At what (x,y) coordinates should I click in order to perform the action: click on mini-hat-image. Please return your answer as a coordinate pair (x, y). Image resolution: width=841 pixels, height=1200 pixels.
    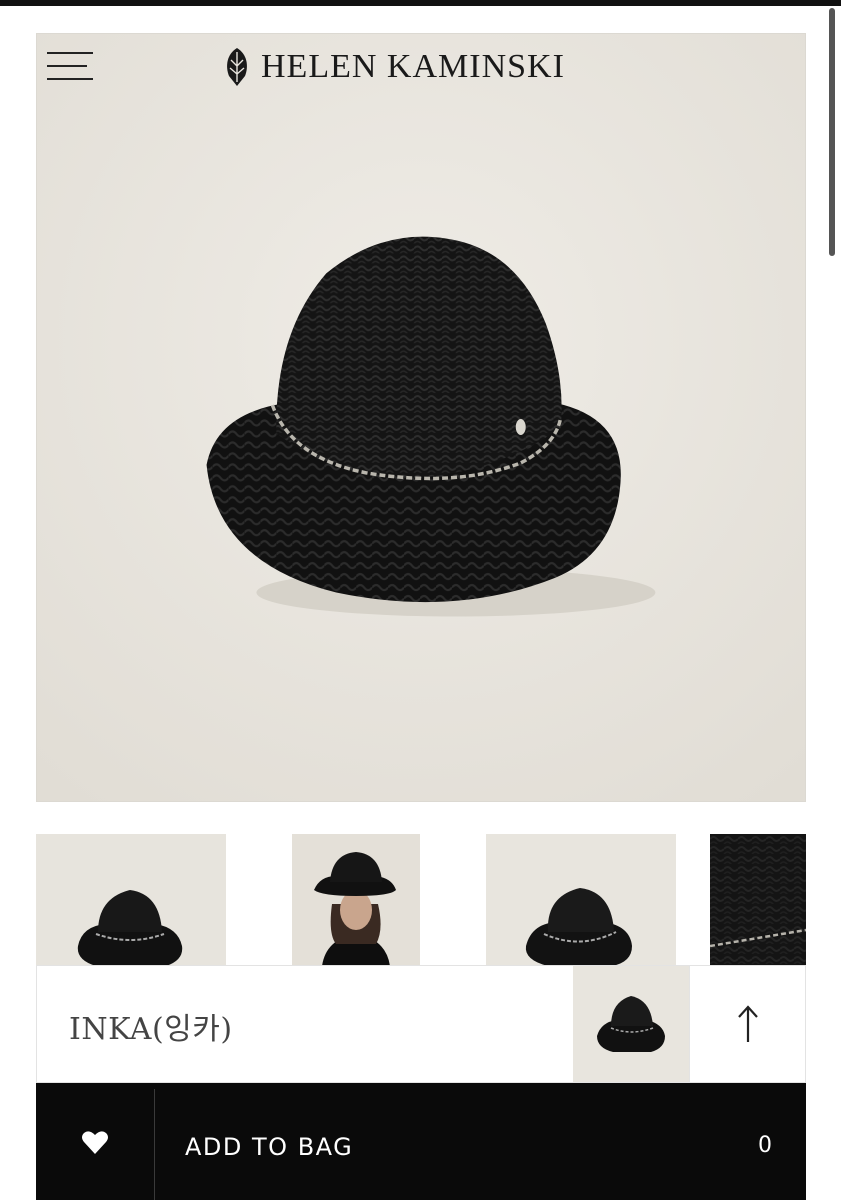
    Looking at the image, I should click on (631, 1024).